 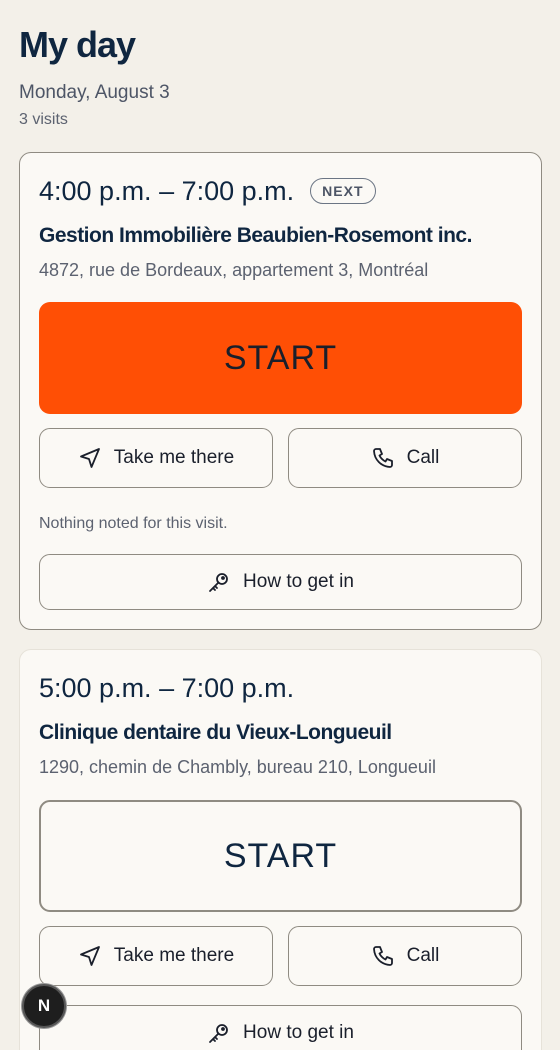 I want to click on client-name: Clinique dentaire du Vieux-Longueuil, so click(x=215, y=732).